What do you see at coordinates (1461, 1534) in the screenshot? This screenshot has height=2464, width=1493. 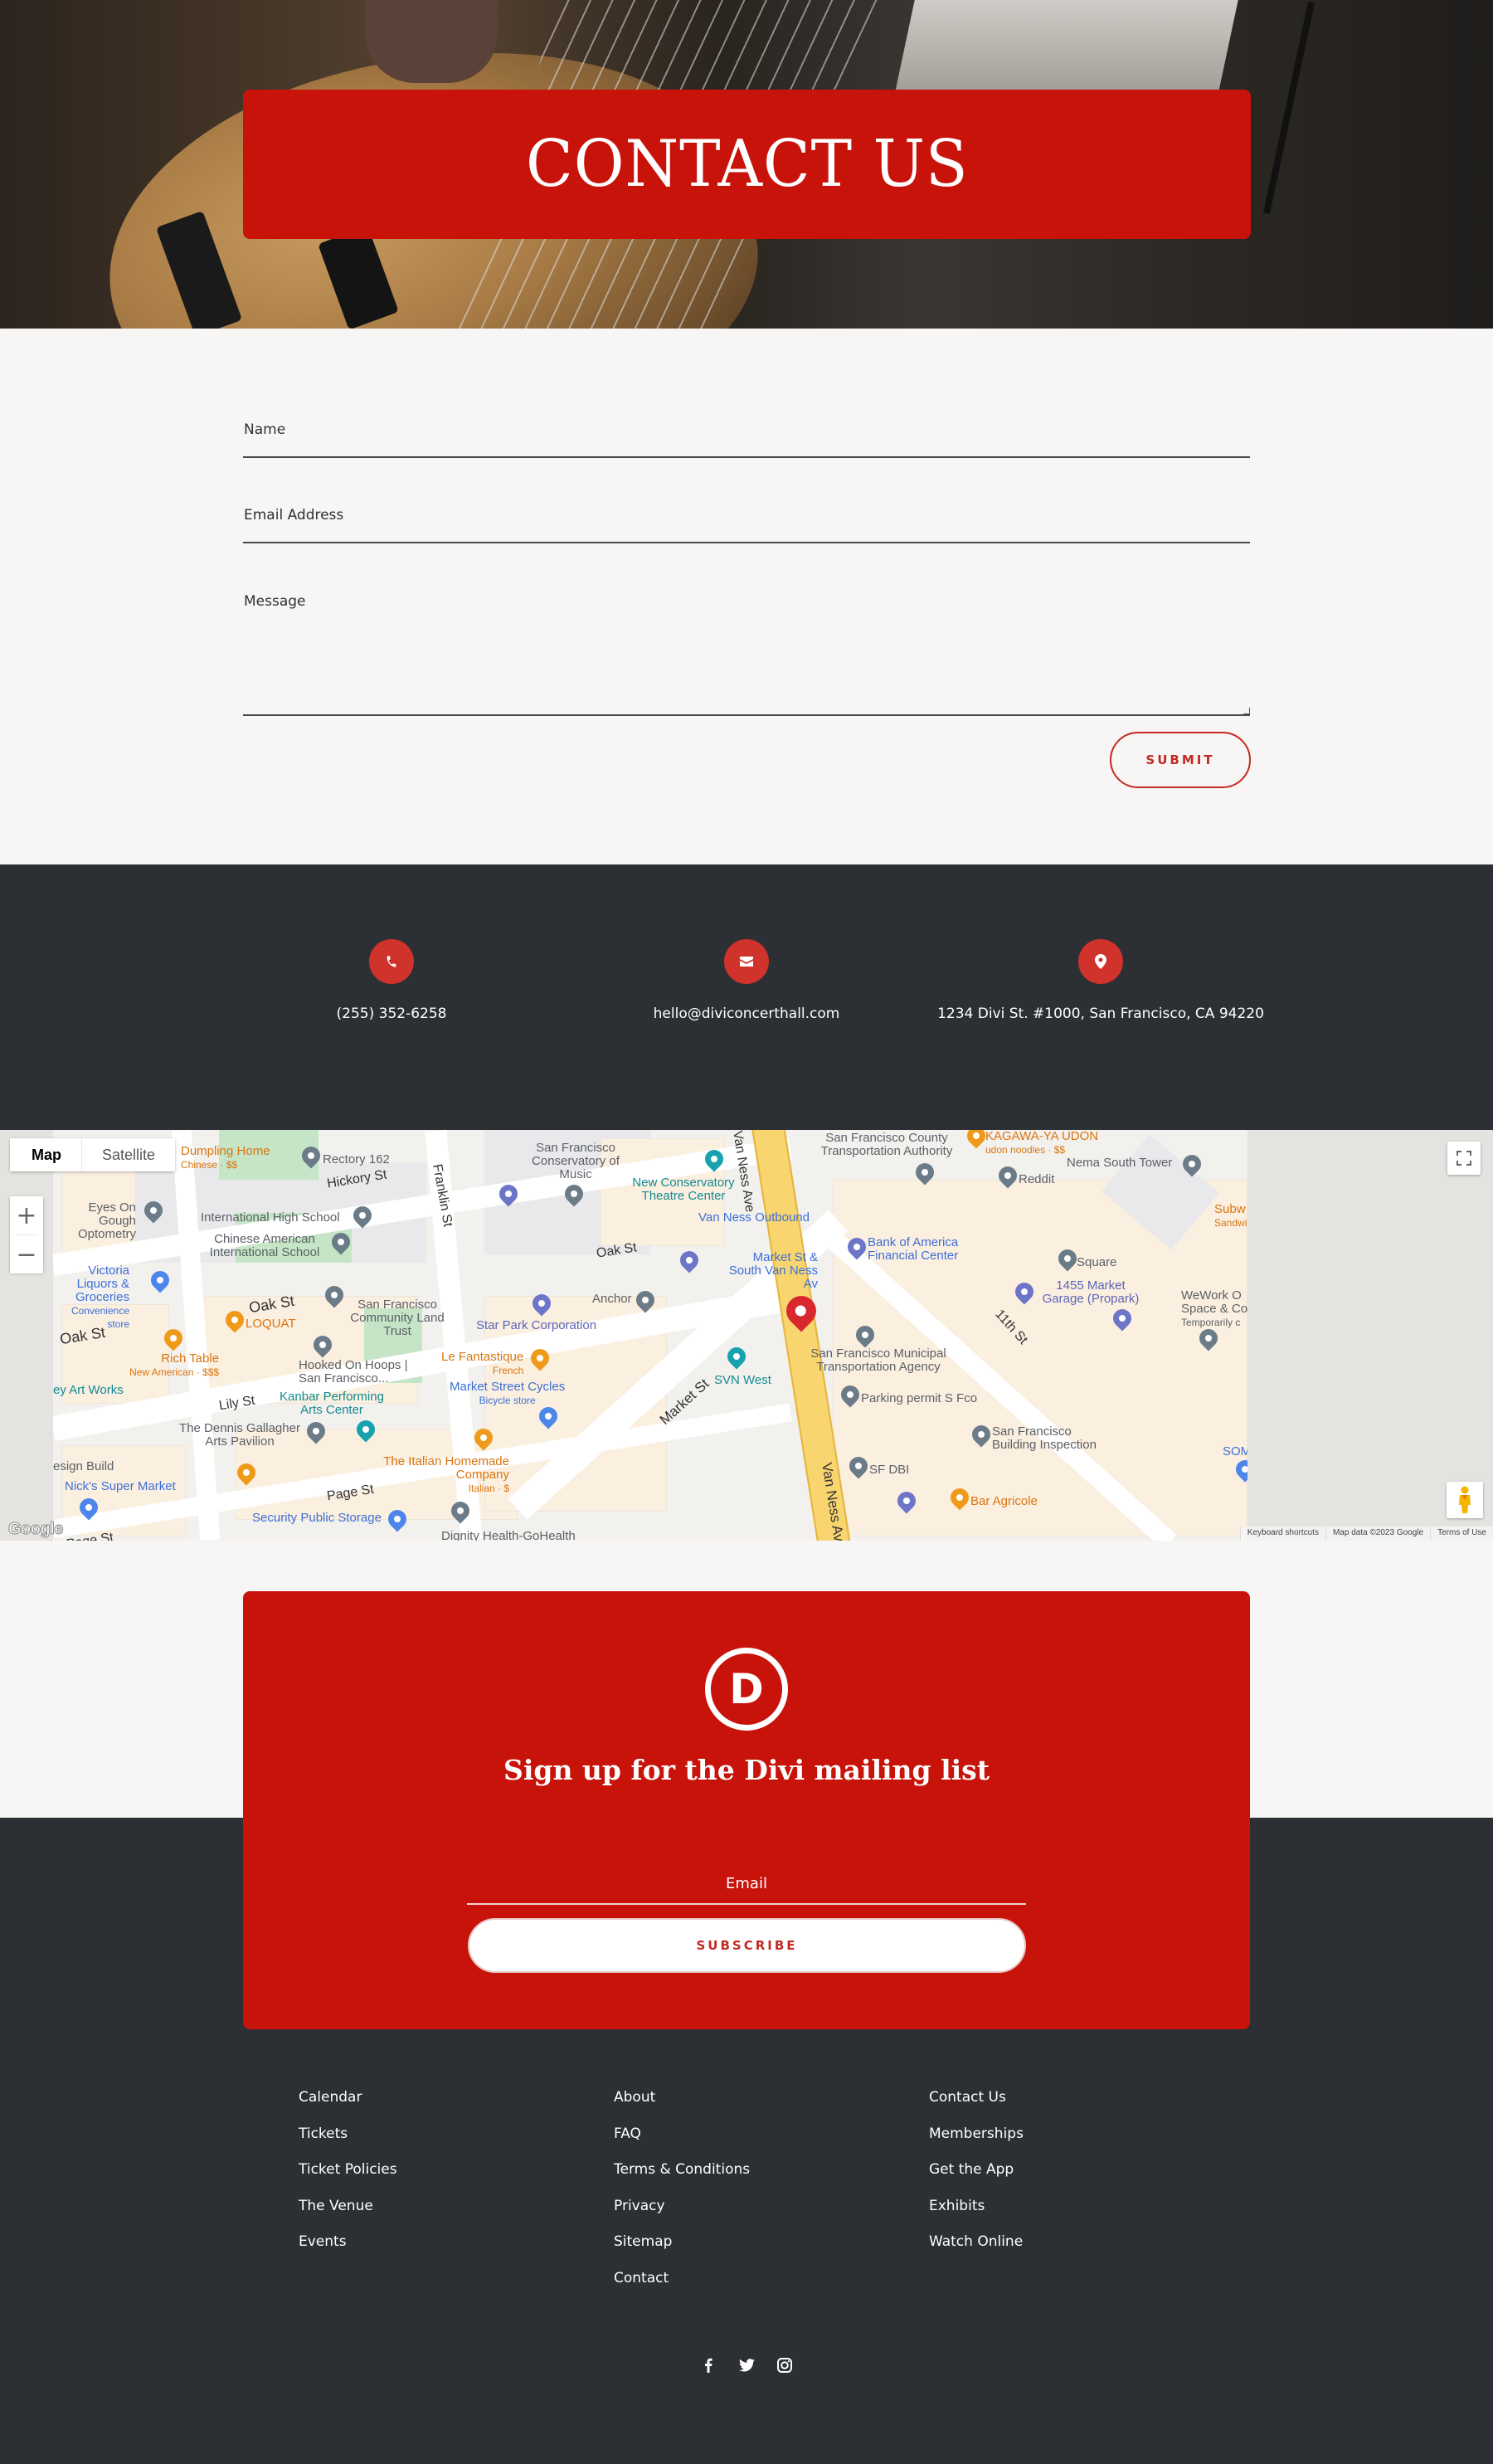 I see `terms-of-use-link: Terms of Use` at bounding box center [1461, 1534].